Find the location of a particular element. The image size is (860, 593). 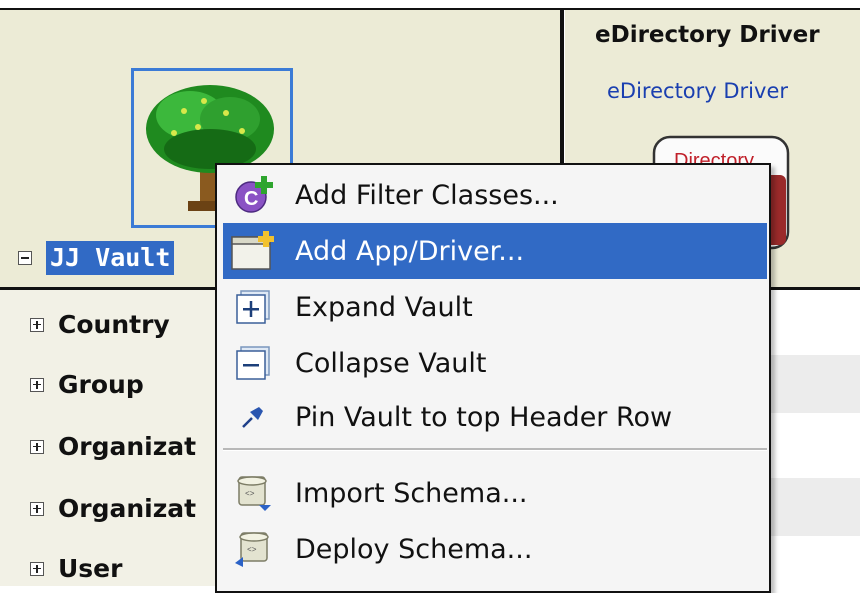

sidebar-item-label: Group is located at coordinates (101, 384).